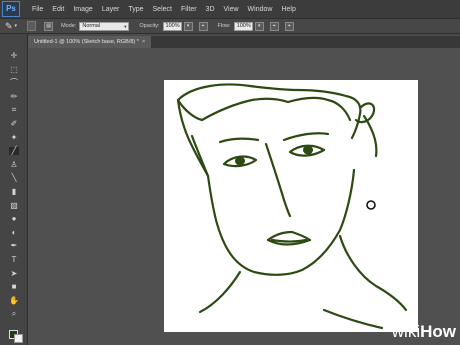  Describe the element at coordinates (14, 151) in the screenshot. I see `brush-tool-icon: ╱` at that location.